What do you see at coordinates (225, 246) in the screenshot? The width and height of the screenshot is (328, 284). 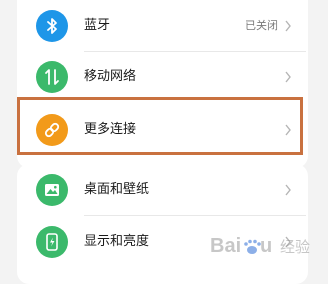 I see `svg-text: Bai` at bounding box center [225, 246].